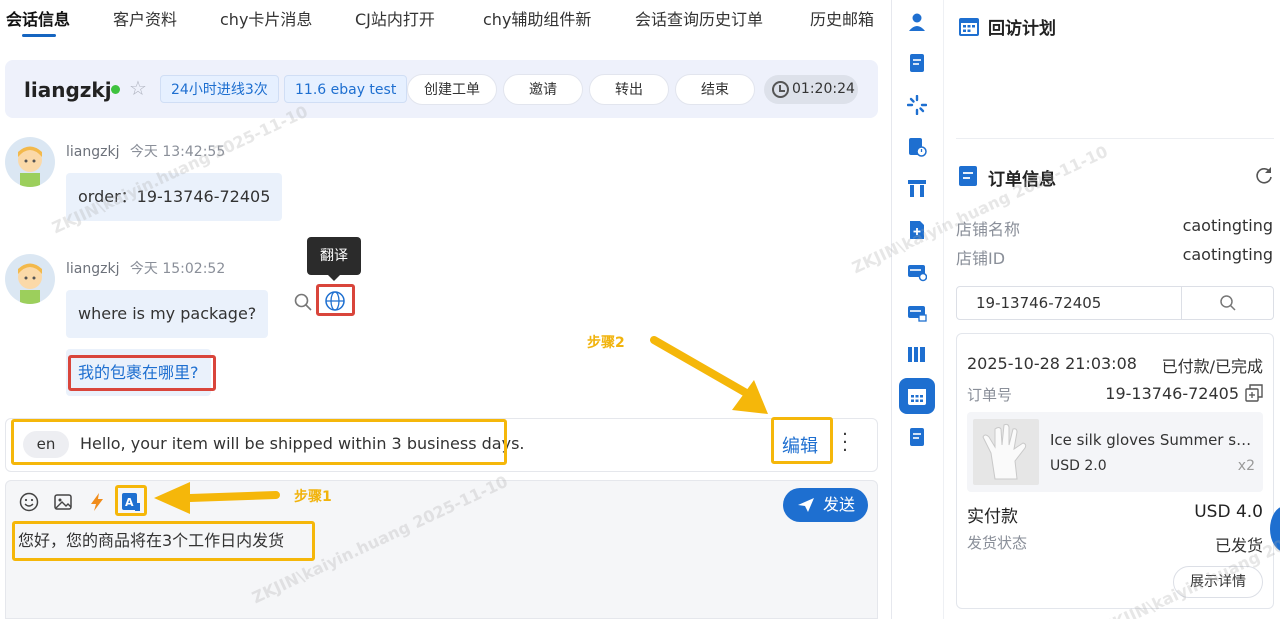 The height and width of the screenshot is (619, 1280). Describe the element at coordinates (174, 197) in the screenshot. I see `message-bubble: order：19-13746-72405` at that location.